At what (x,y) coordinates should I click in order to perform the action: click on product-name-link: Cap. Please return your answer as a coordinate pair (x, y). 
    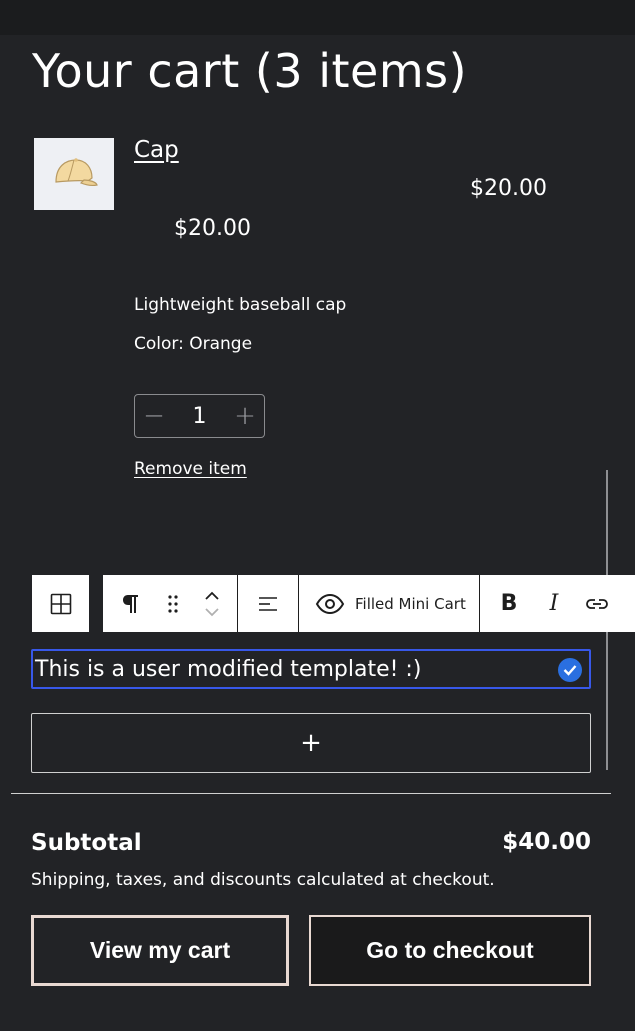
    Looking at the image, I should click on (156, 150).